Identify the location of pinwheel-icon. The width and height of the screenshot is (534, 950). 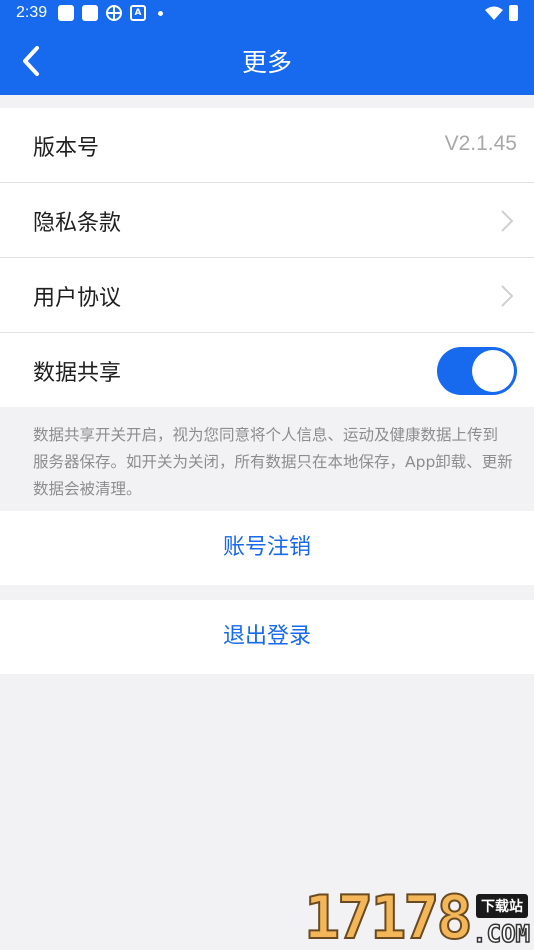
(114, 13).